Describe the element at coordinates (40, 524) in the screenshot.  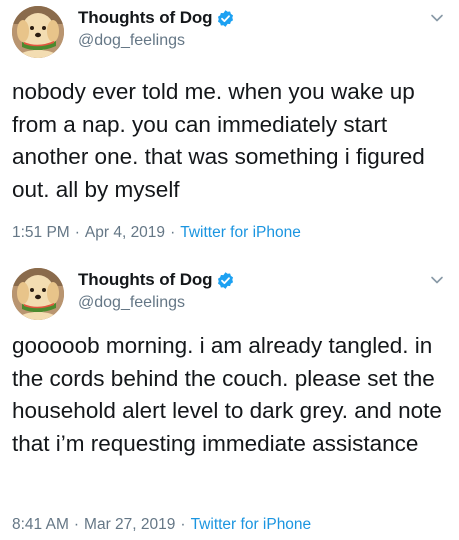
I see `tweet-time: 8:41 AM` at that location.